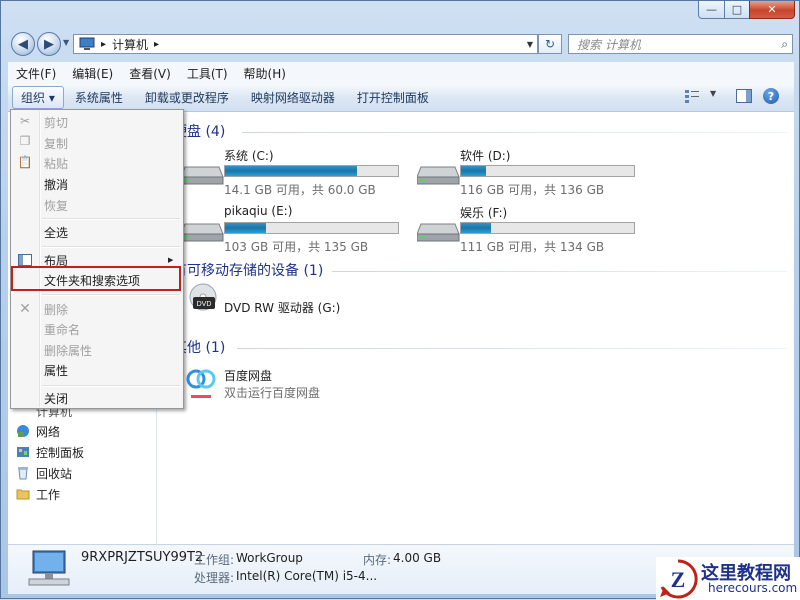 The height and width of the screenshot is (600, 800). I want to click on computer-large-icon, so click(49, 568).